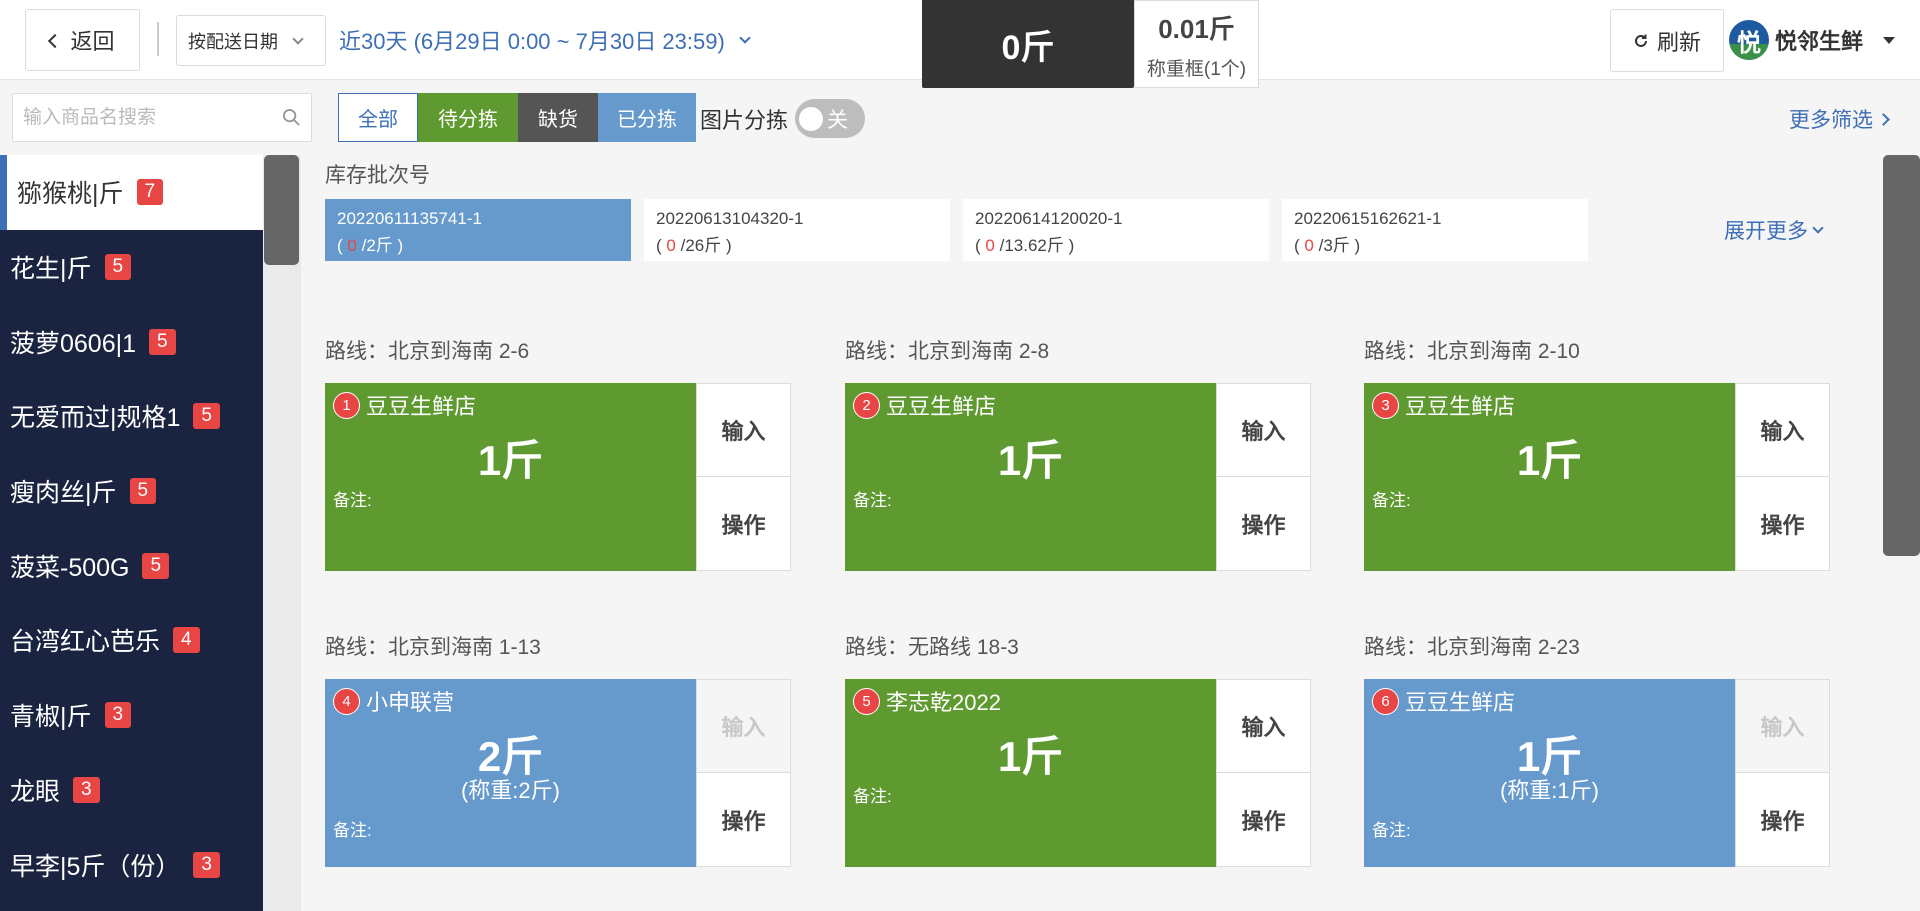 Image resolution: width=1920 pixels, height=911 pixels. I want to click on route-label: 路线：无路线 18-3, so click(932, 647).